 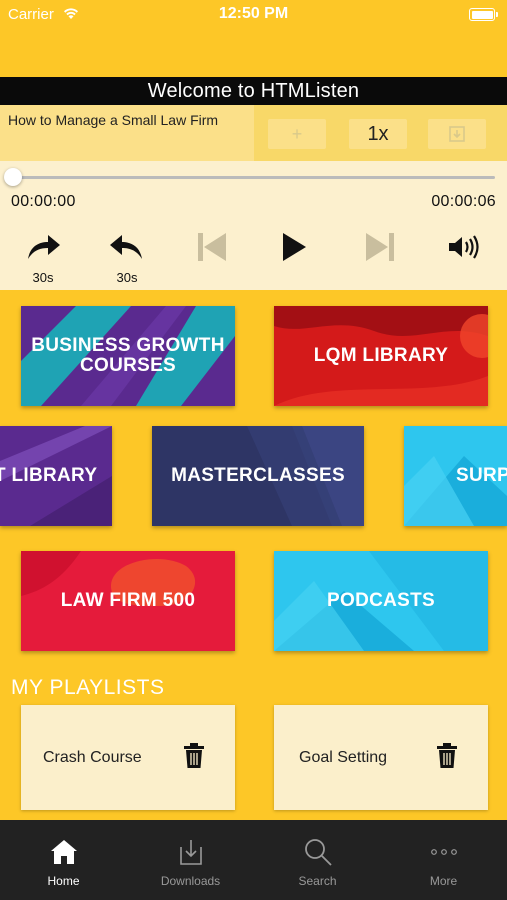 I want to click on tile-label: BUSINESS GROWTH COURSES, so click(x=128, y=355).